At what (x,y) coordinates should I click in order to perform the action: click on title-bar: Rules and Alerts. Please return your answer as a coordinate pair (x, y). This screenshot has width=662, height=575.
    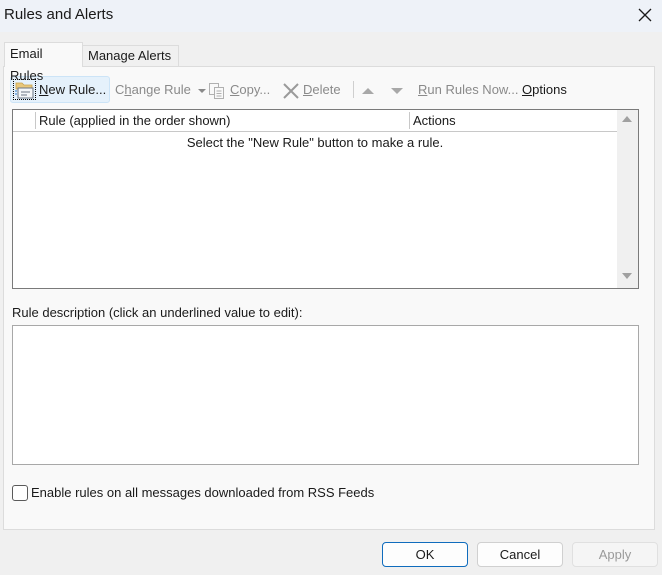
    Looking at the image, I should click on (331, 16).